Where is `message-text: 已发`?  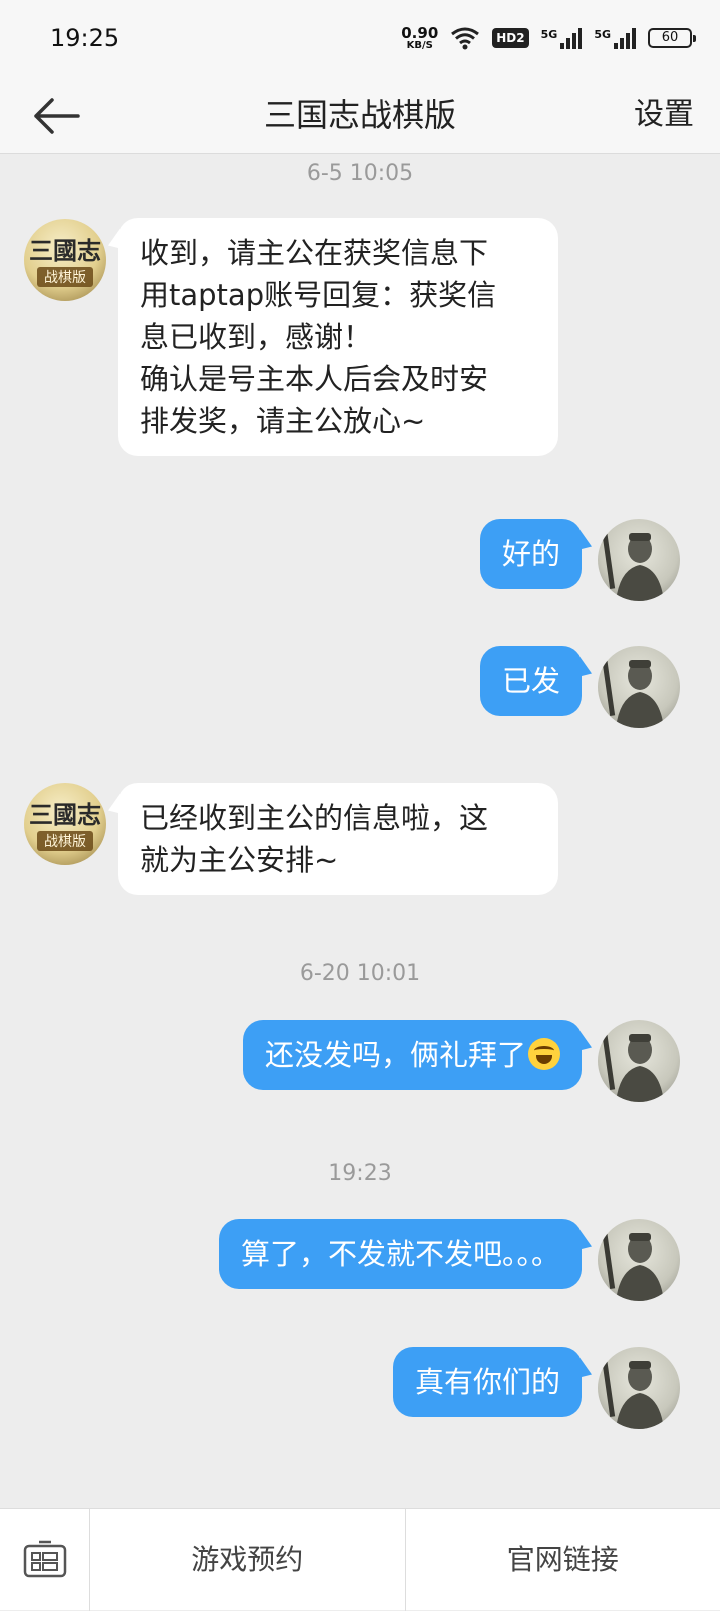
message-text: 已发 is located at coordinates (531, 681).